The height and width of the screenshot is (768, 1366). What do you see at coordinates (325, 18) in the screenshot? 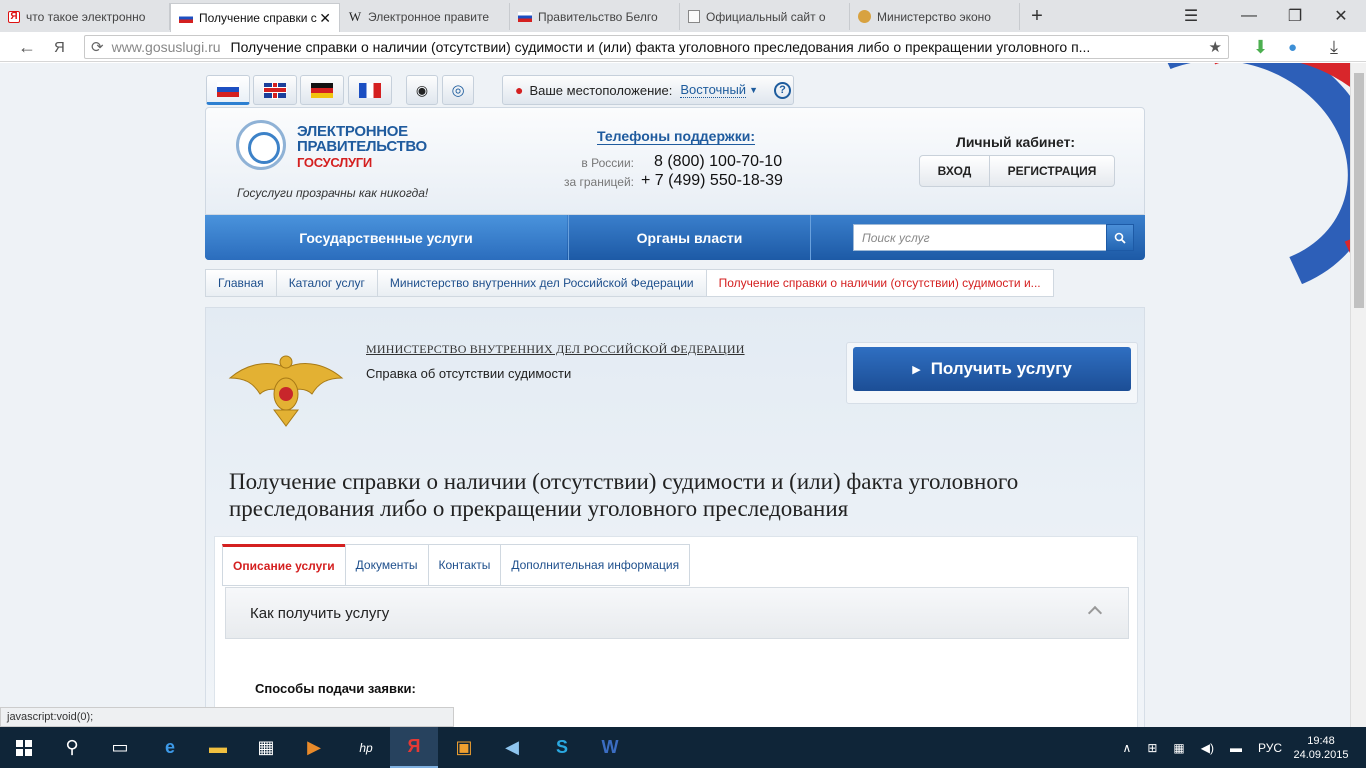
I see `close-tab-icon: ✕` at bounding box center [325, 18].